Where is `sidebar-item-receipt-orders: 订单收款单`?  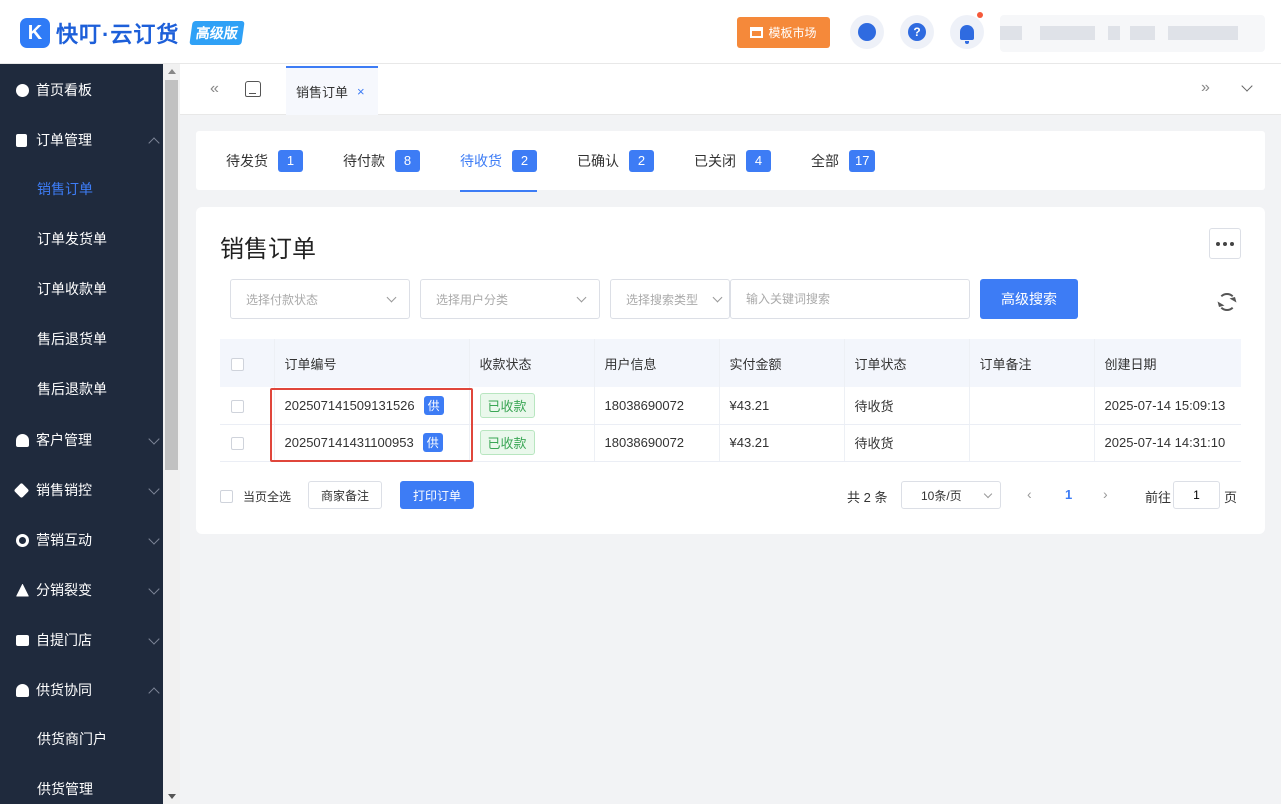
sidebar-item-receipt-orders: 订单收款单 is located at coordinates (81, 289).